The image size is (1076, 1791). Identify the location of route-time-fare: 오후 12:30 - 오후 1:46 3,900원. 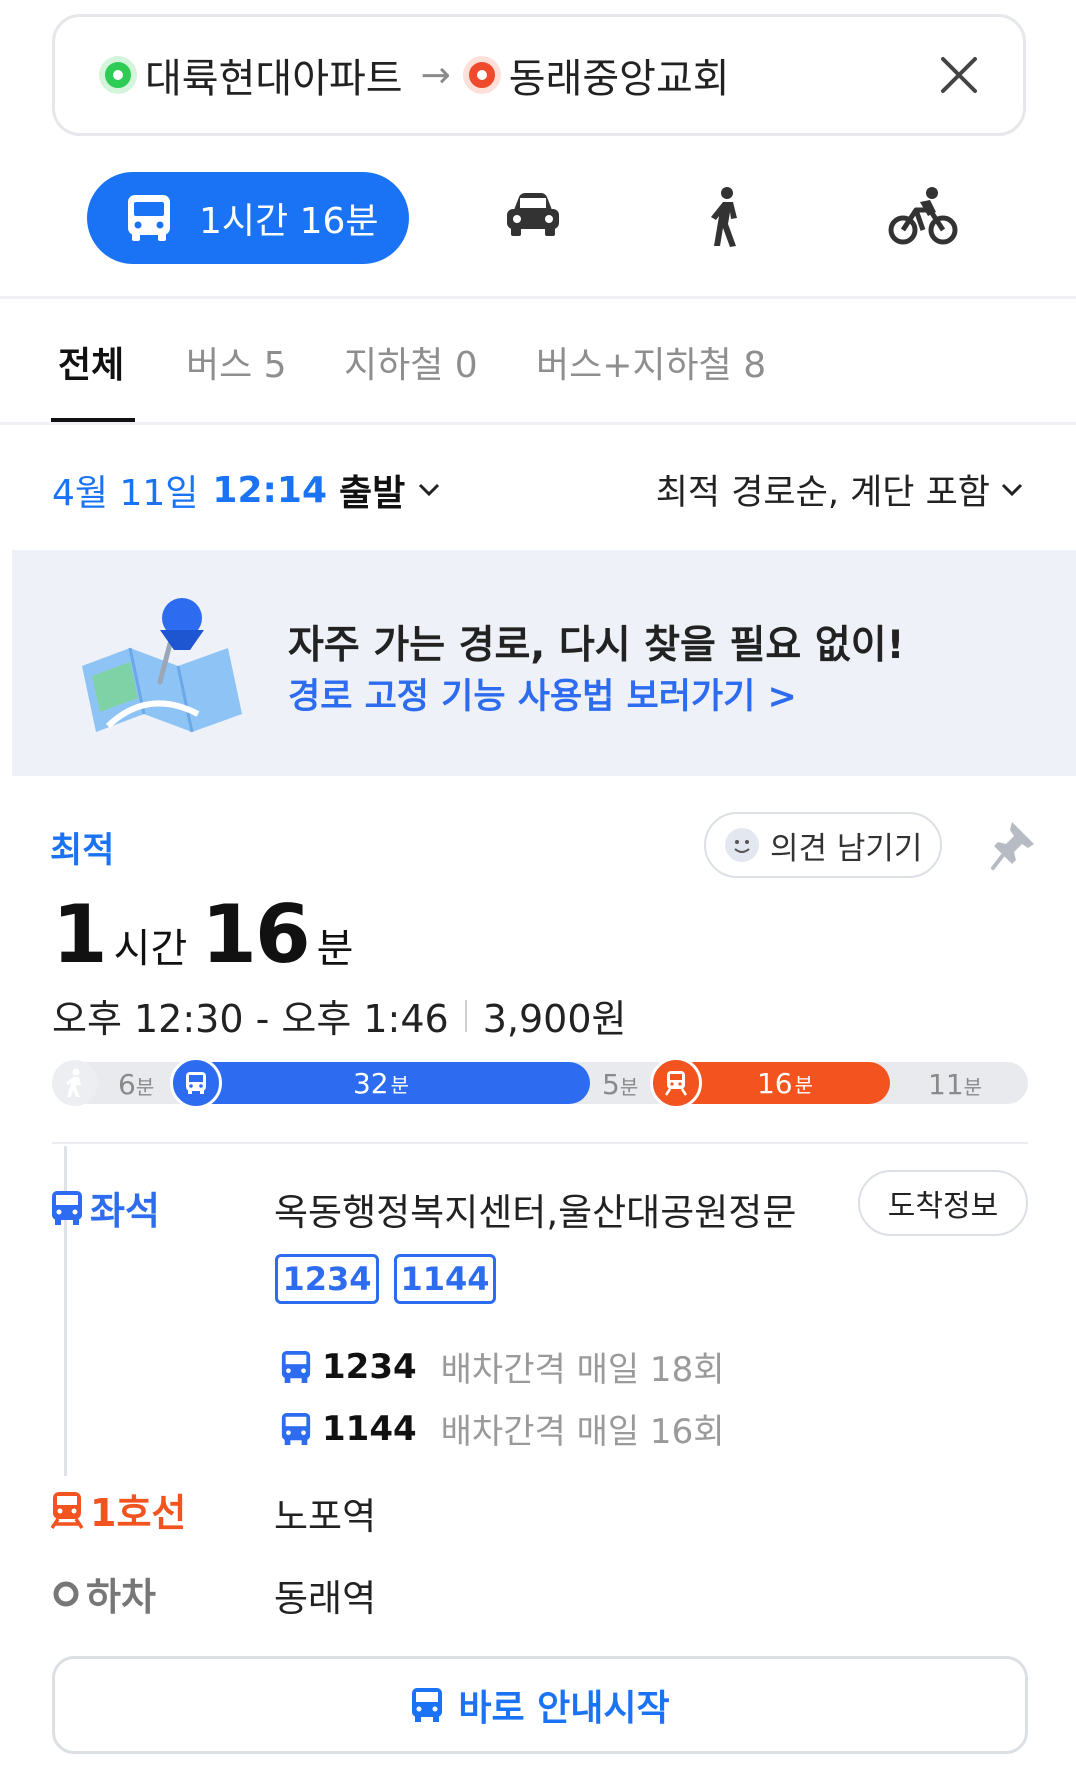
(339, 1015).